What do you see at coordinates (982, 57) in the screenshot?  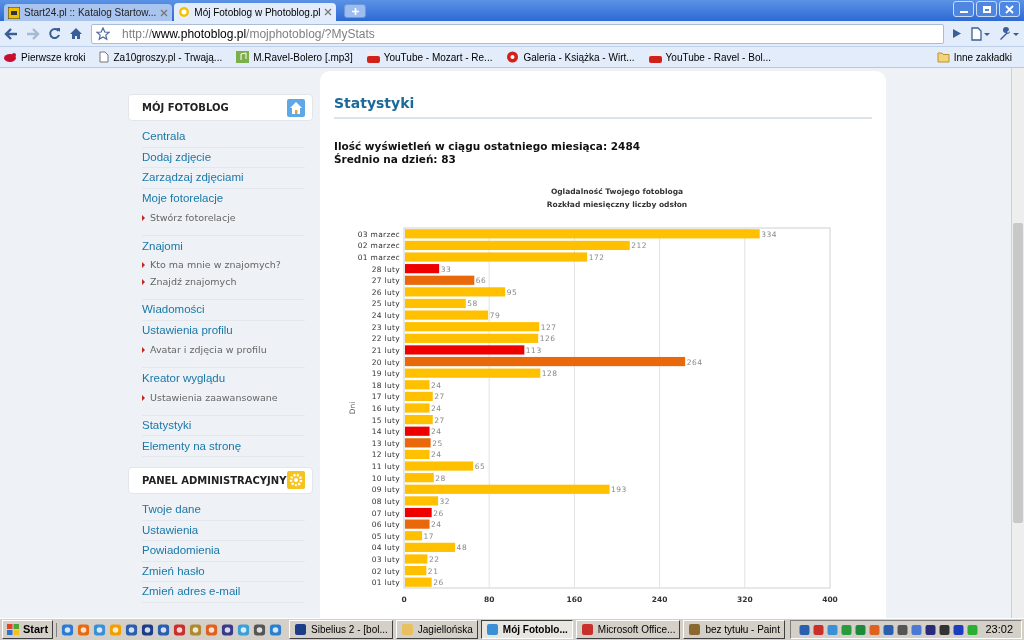 I see `other-bookmarks-link: Inne zakładki` at bounding box center [982, 57].